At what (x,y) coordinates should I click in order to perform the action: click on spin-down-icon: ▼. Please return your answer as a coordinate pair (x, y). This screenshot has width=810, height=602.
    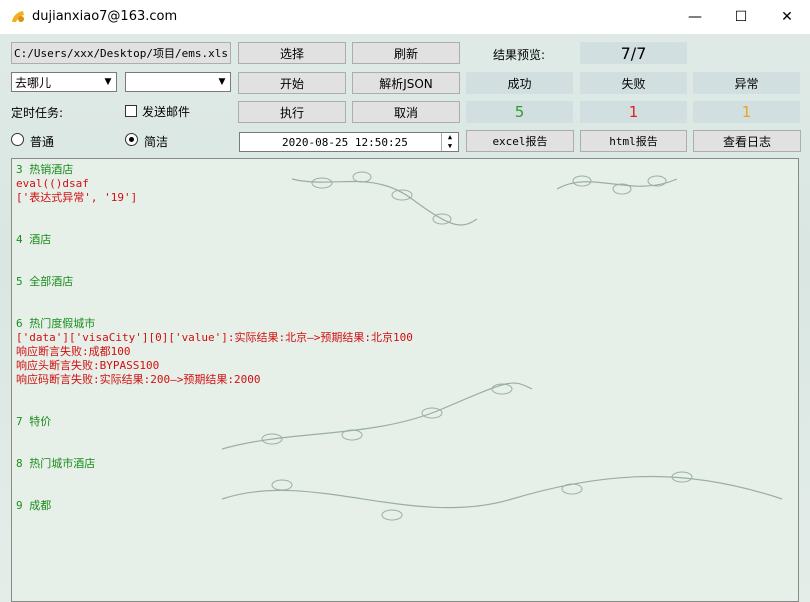
    Looking at the image, I should click on (450, 146).